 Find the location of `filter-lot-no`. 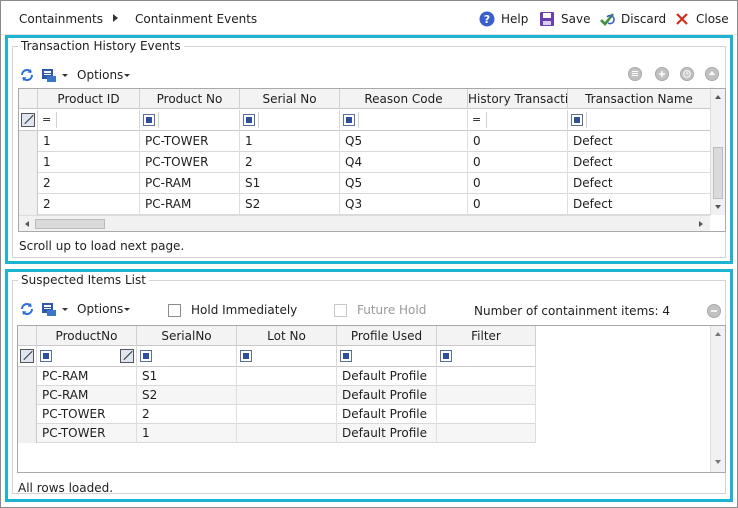

filter-lot-no is located at coordinates (287, 356).